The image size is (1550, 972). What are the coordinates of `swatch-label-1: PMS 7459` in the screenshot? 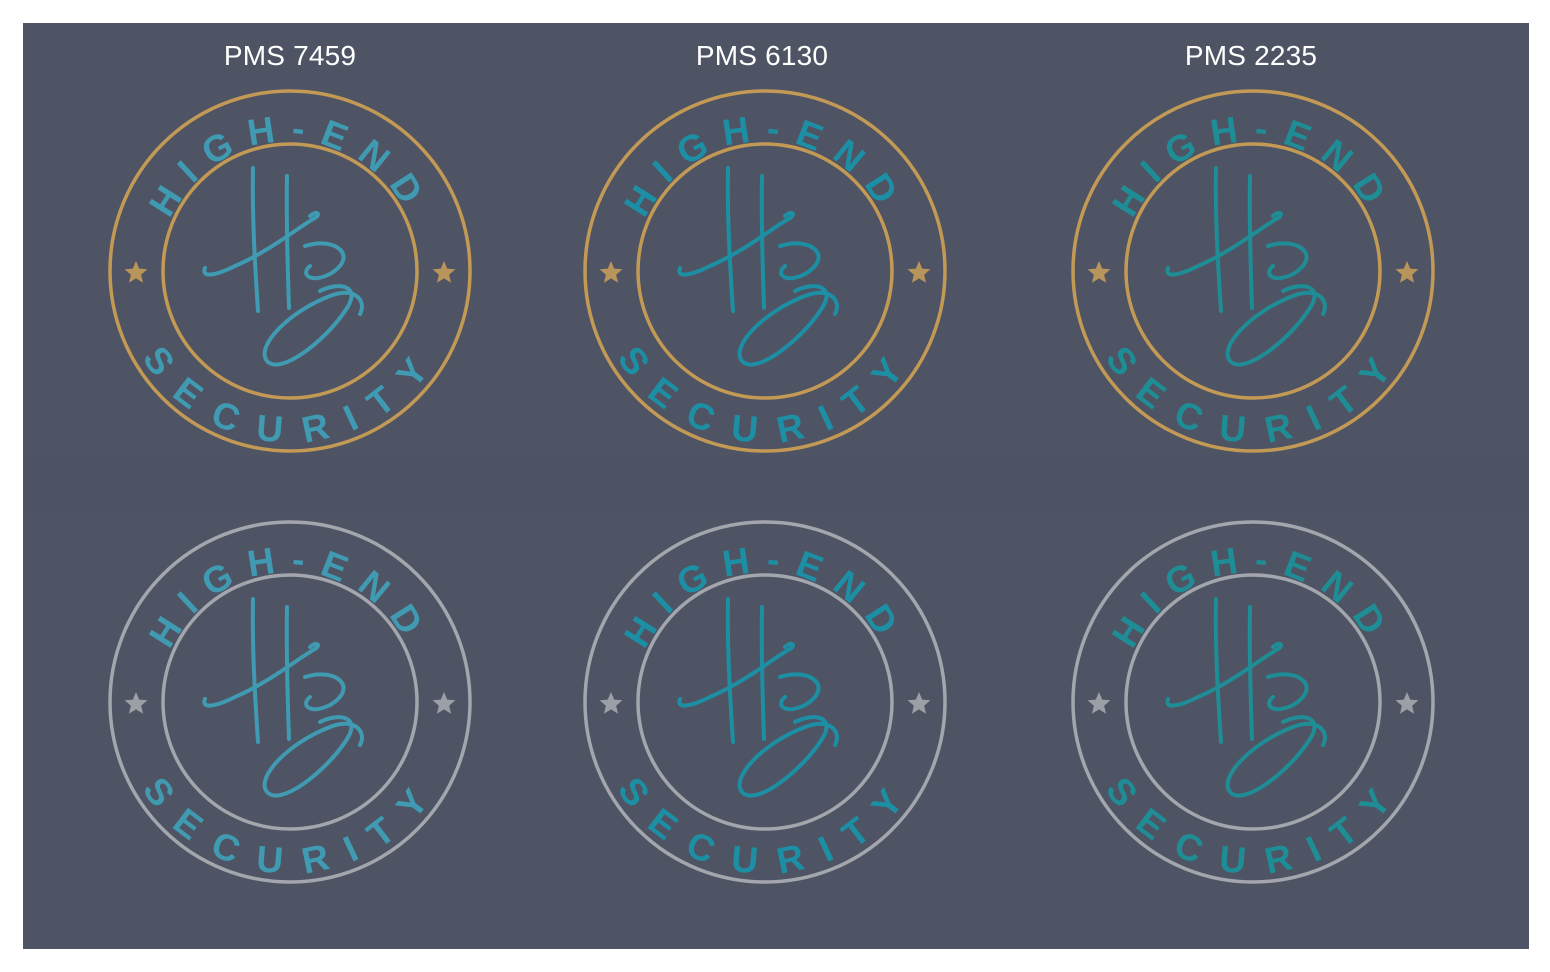 It's located at (290, 55).